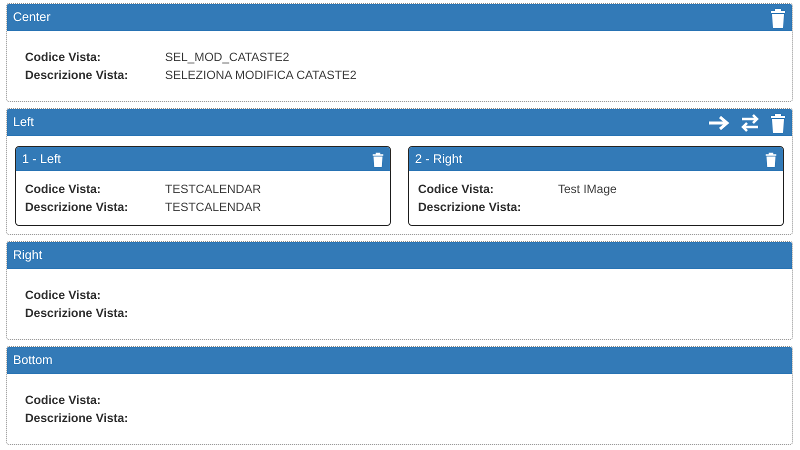  What do you see at coordinates (227, 57) in the screenshot?
I see `field-value: SEL_MOD_CATASTE2` at bounding box center [227, 57].